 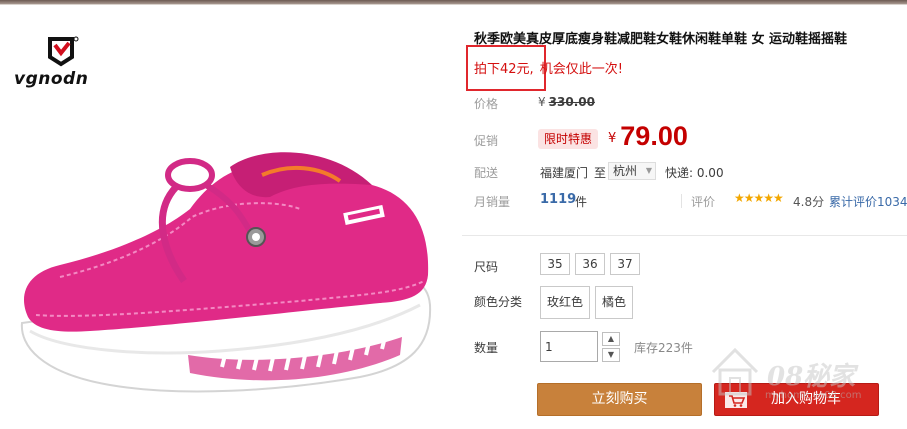 I want to click on brand-logo: vgnodn, so click(x=64, y=65).